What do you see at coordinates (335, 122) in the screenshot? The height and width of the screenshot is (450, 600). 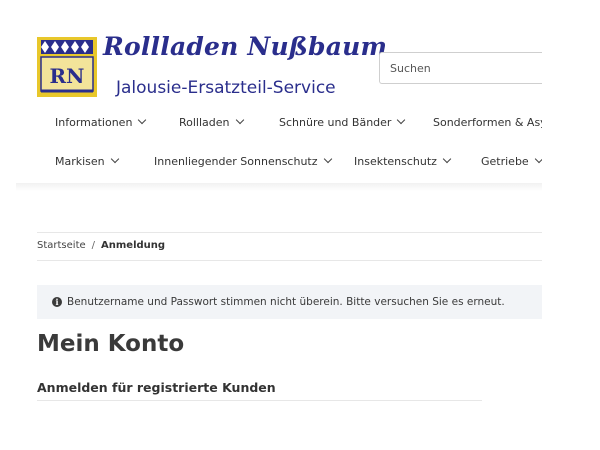 I see `nav-item-label: Schnüre und Bänder` at bounding box center [335, 122].